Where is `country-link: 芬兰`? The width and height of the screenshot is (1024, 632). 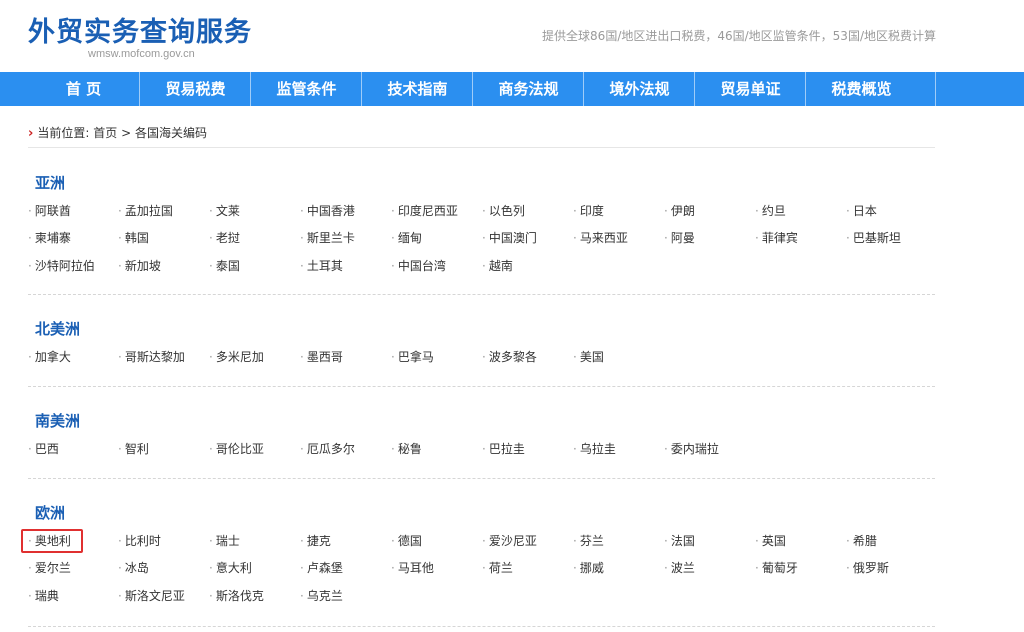
country-link: 芬兰 is located at coordinates (588, 541).